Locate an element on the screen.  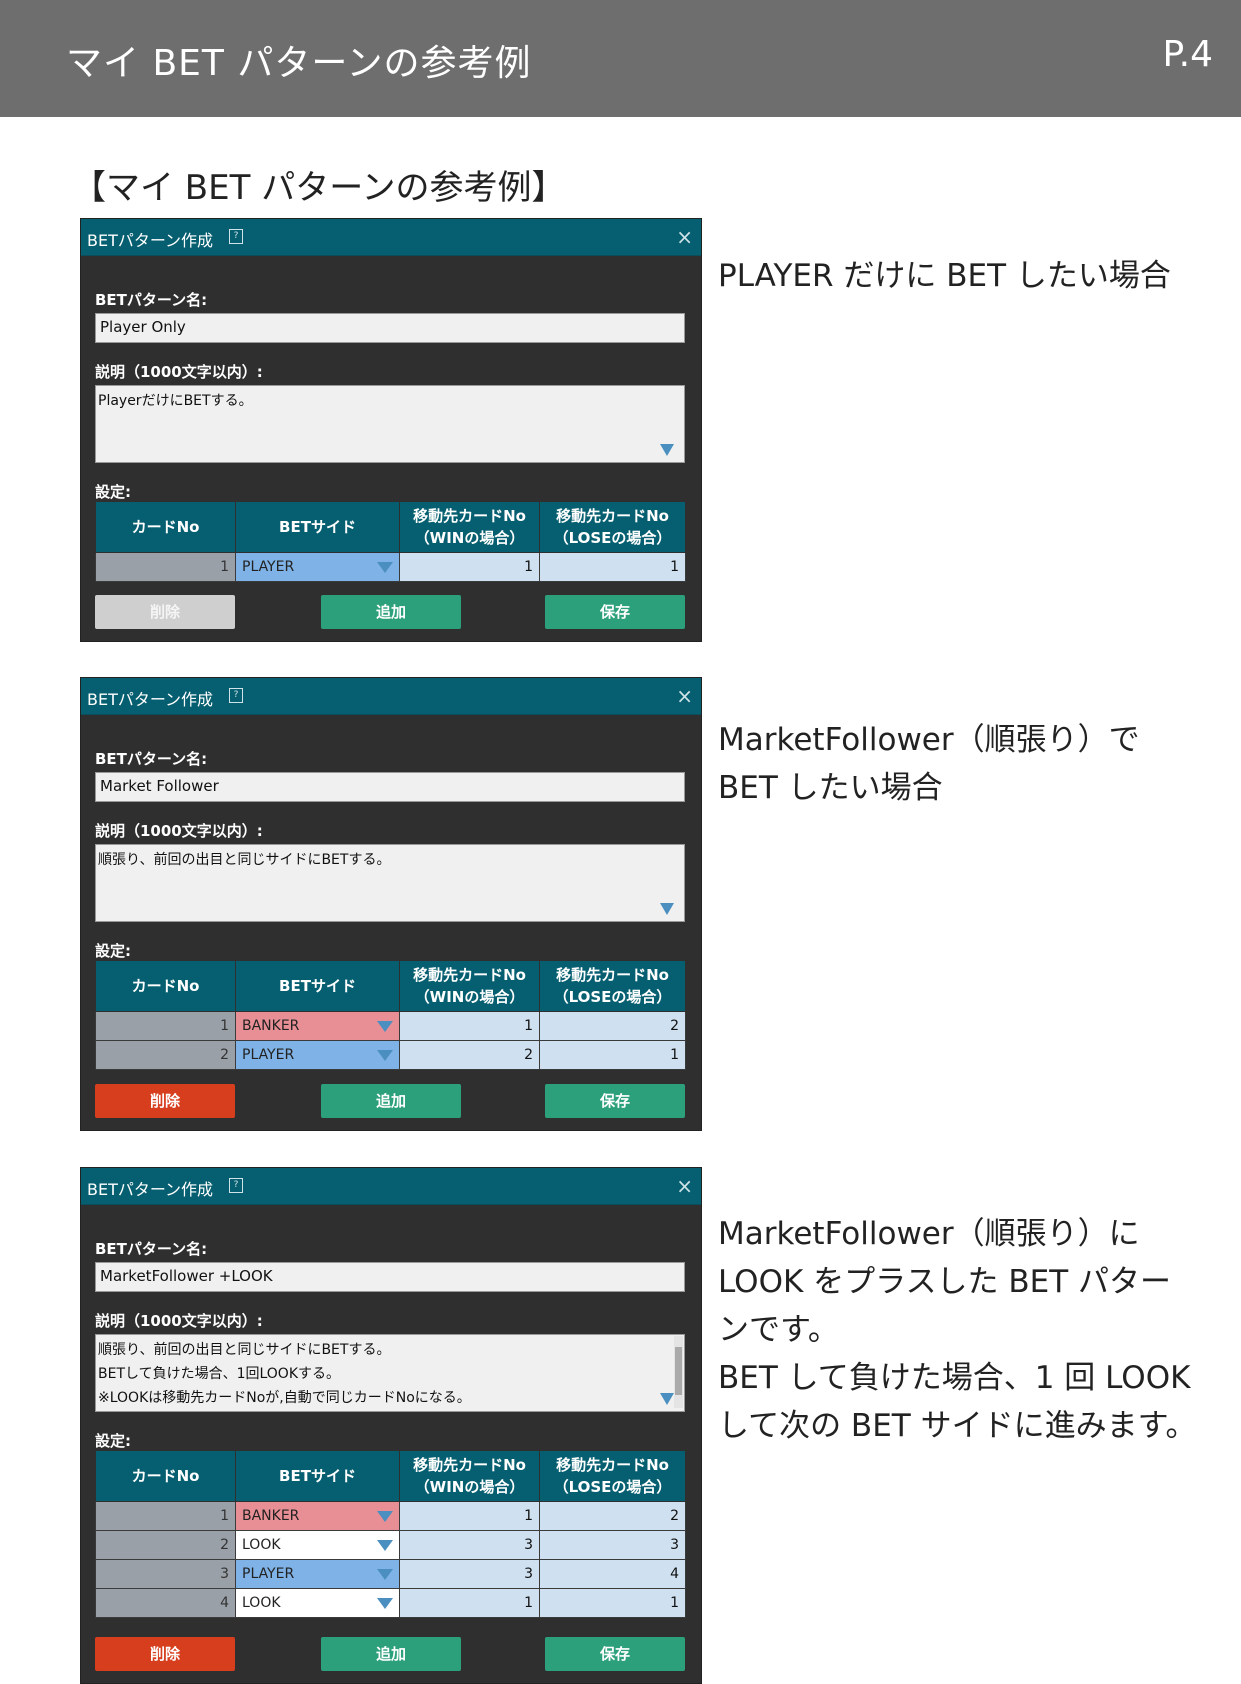
table-row: 3 PLAYER 3 4 is located at coordinates (390, 1574).